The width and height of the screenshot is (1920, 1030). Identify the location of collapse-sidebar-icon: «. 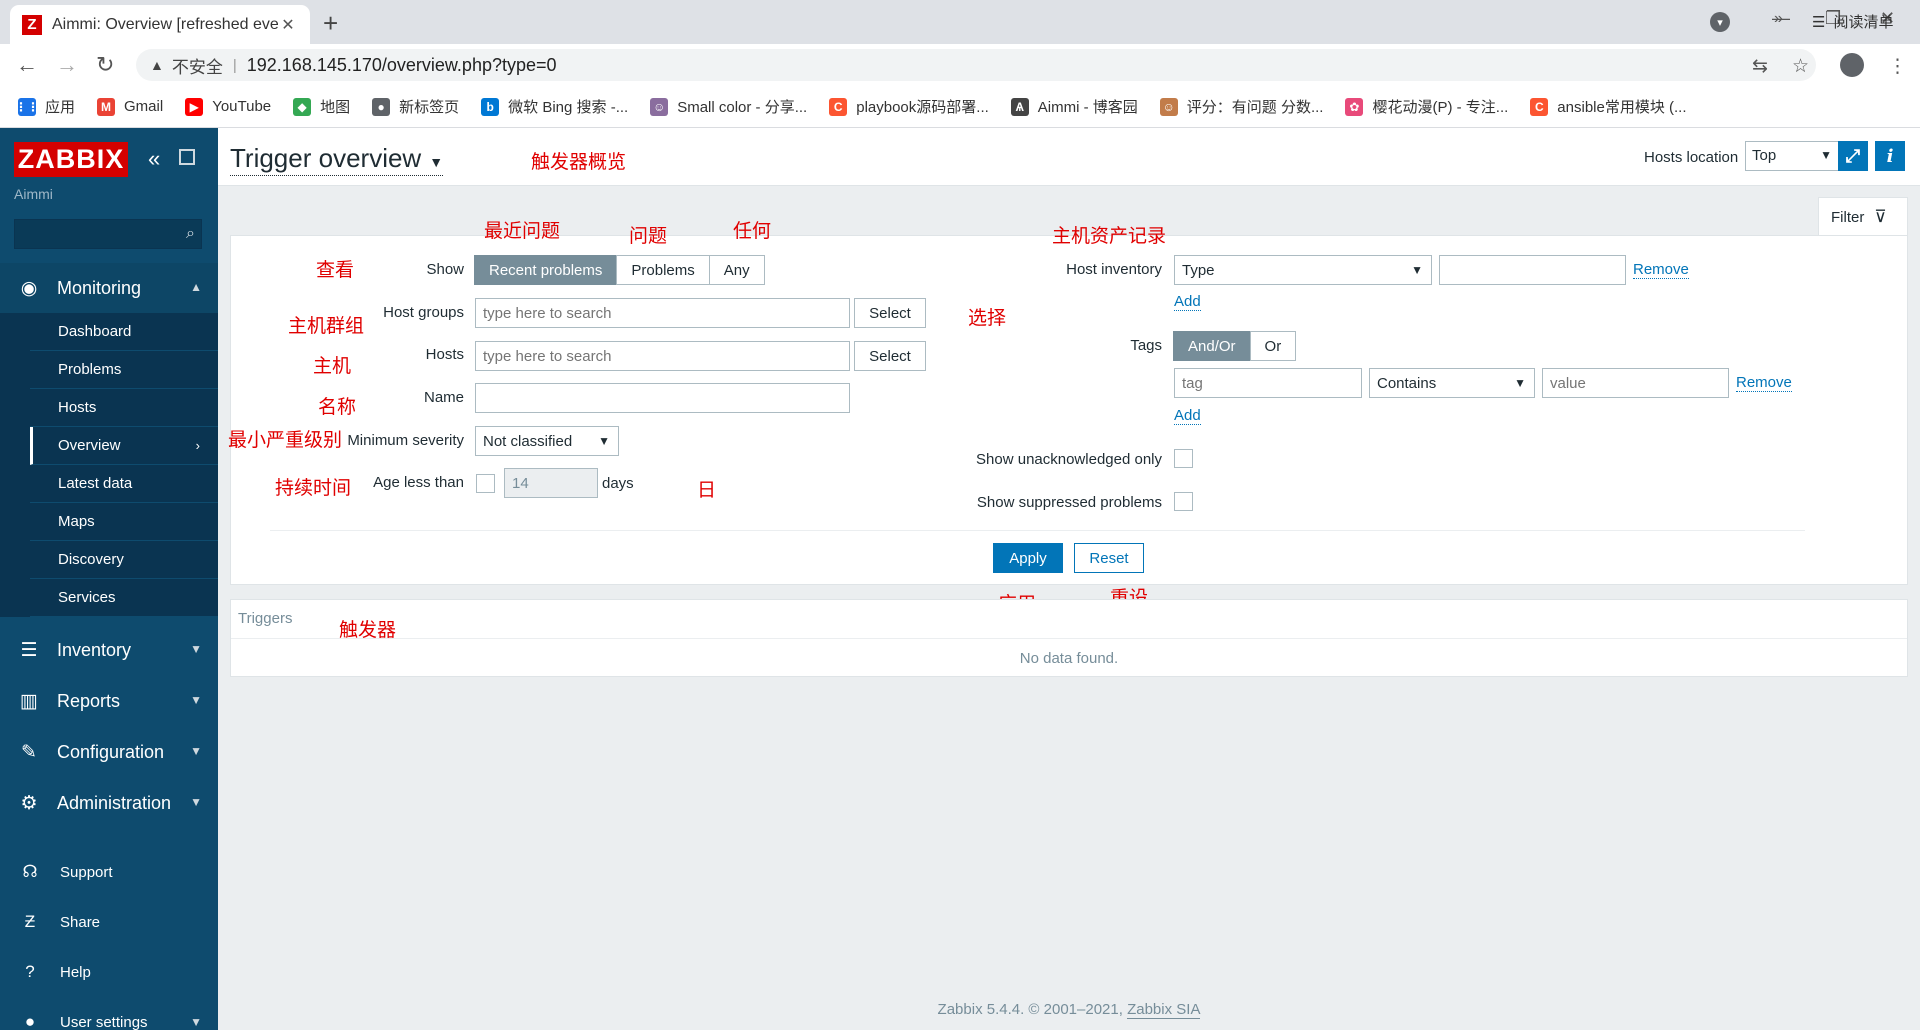
(154, 159).